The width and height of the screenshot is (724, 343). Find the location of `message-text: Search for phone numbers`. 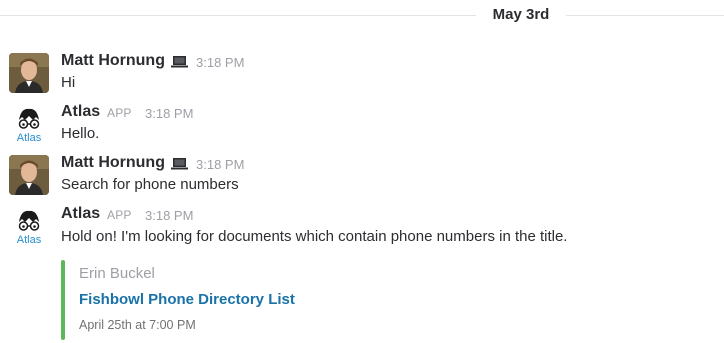

message-text: Search for phone numbers is located at coordinates (150, 184).